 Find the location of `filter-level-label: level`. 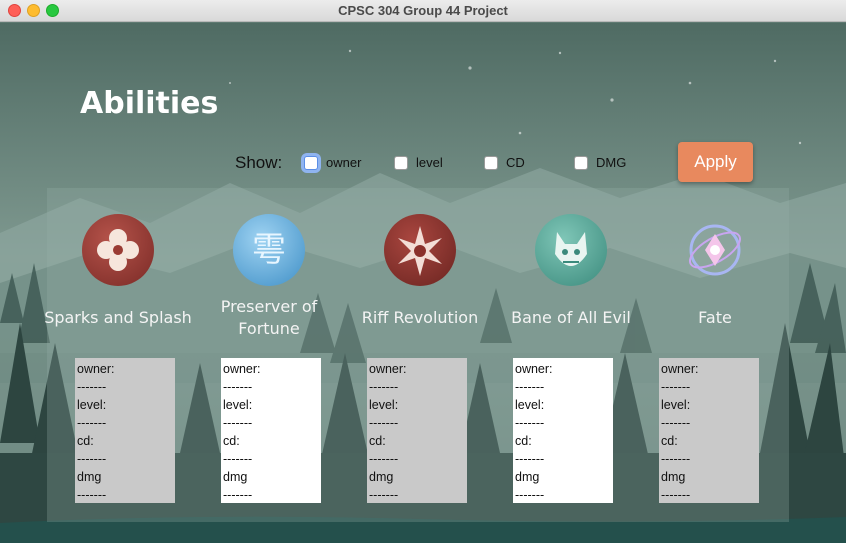

filter-level-label: level is located at coordinates (429, 162).